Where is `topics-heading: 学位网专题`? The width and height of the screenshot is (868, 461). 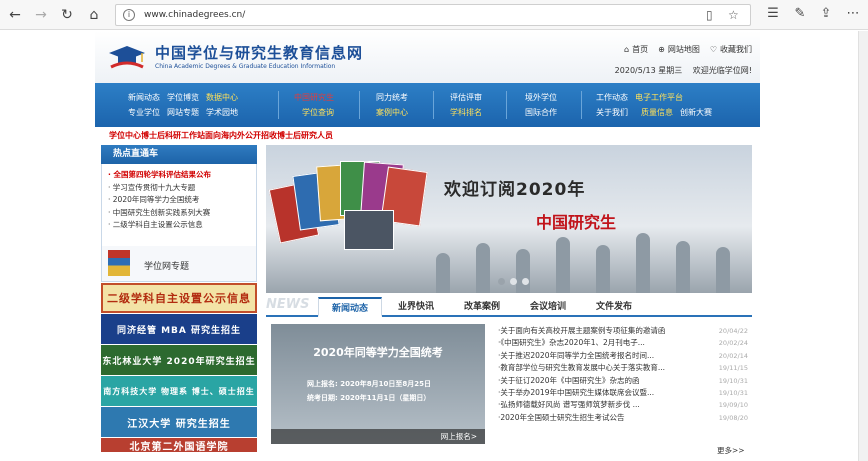
topics-heading: 学位网专题 is located at coordinates (179, 264).